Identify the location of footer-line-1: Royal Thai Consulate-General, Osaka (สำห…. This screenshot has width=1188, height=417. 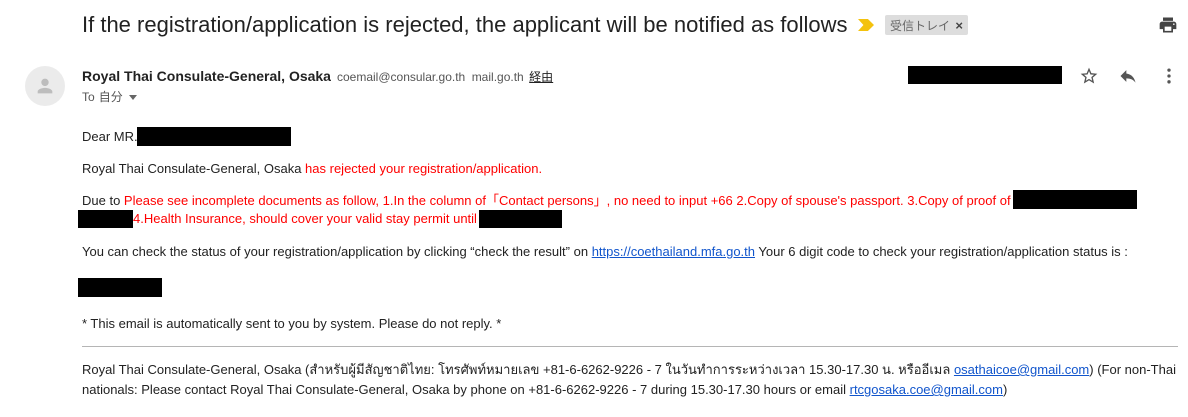
(629, 370).